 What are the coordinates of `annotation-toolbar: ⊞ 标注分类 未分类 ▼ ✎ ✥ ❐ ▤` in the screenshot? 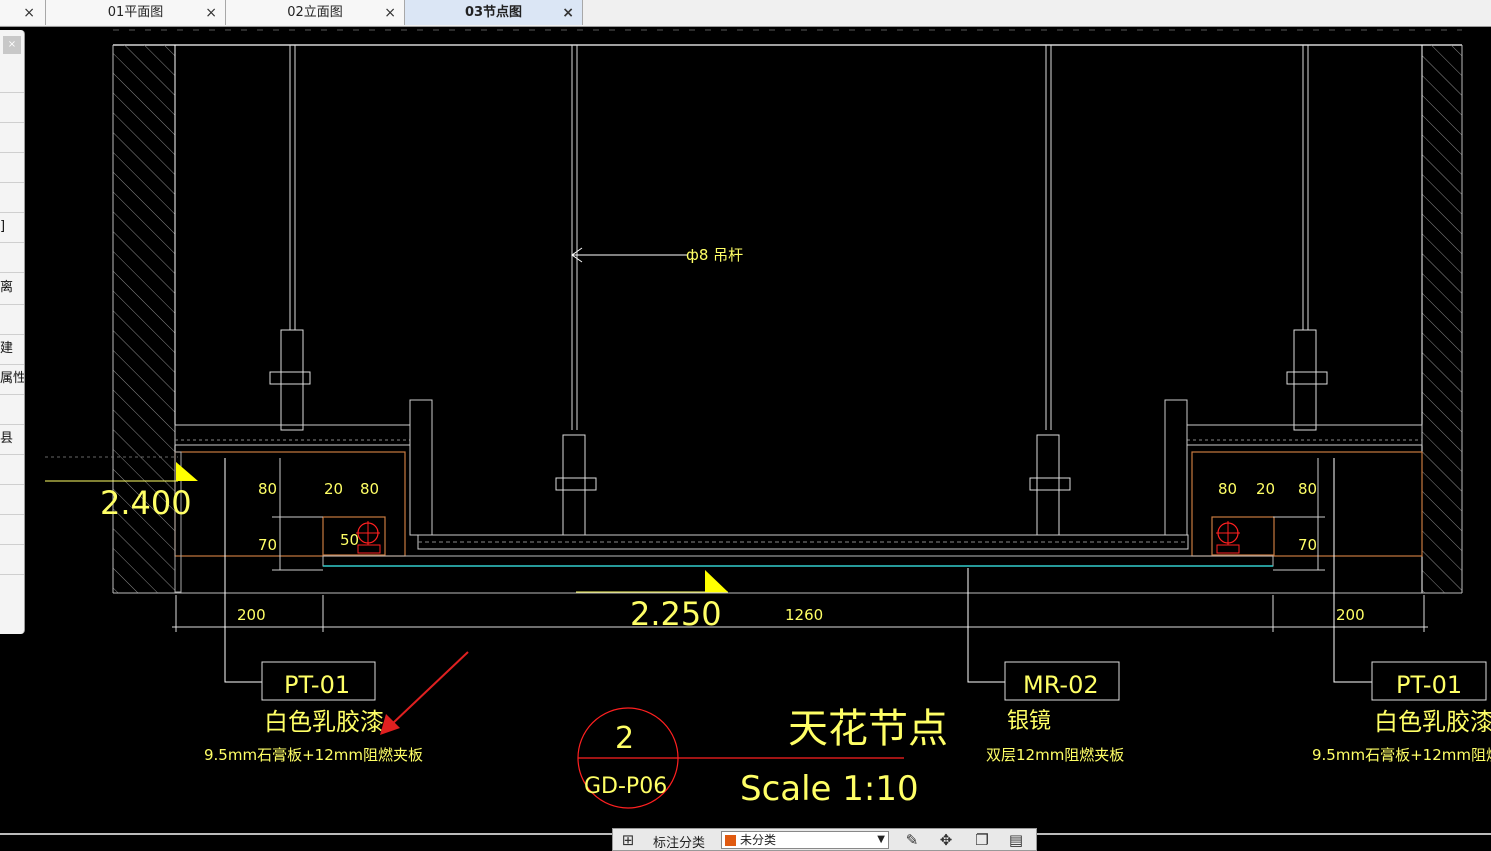 It's located at (824, 839).